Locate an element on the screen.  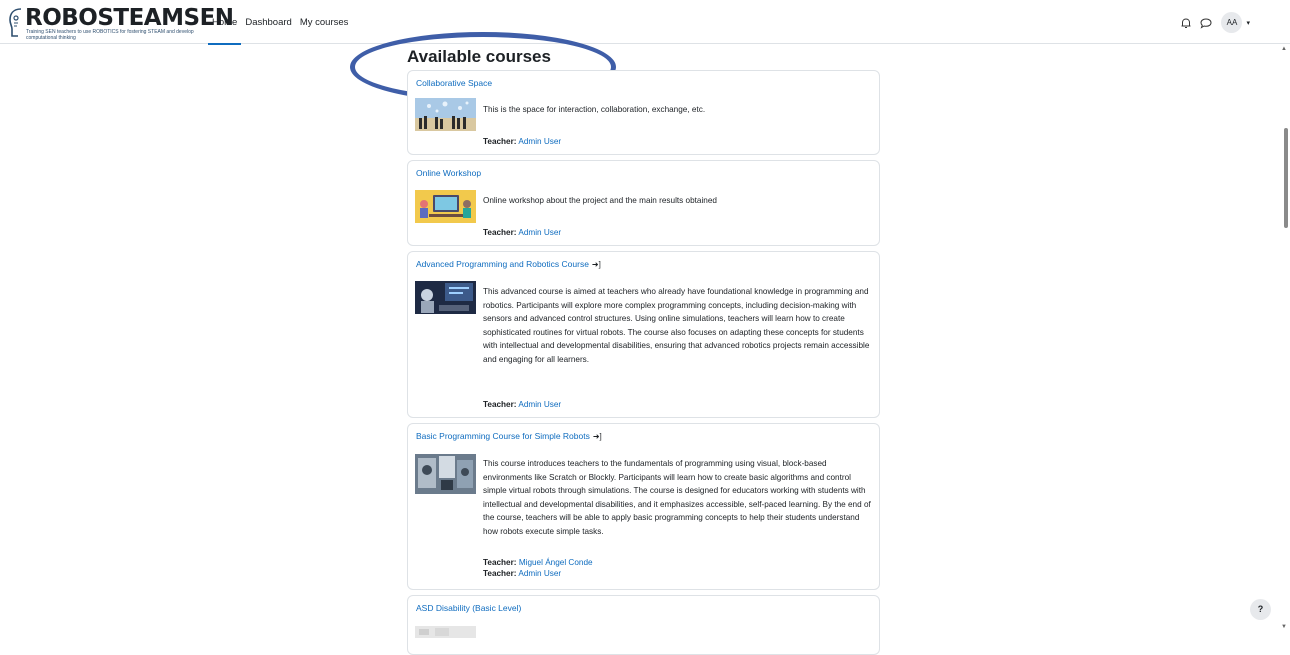
scroll-down-icon: ▼ is located at coordinates (1284, 627).